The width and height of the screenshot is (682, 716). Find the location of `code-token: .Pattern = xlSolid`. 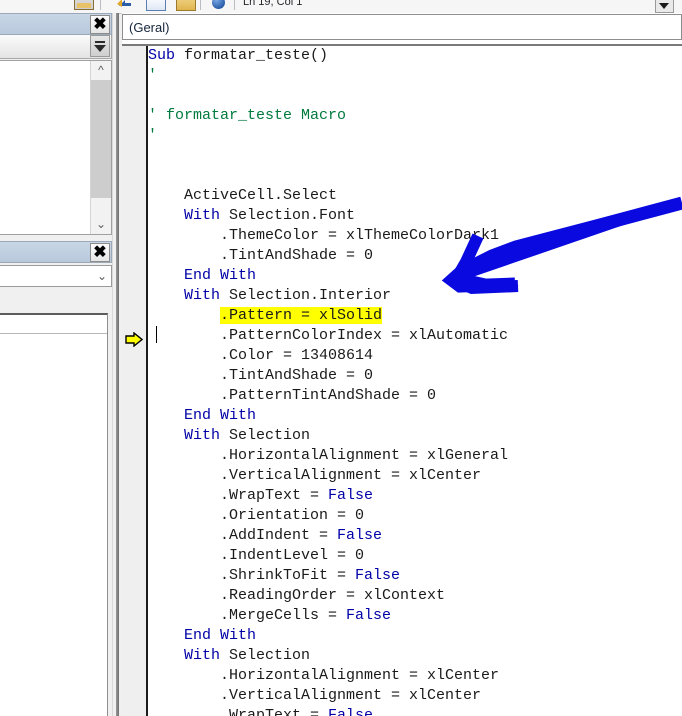

code-token: .Pattern = xlSolid is located at coordinates (301, 315).